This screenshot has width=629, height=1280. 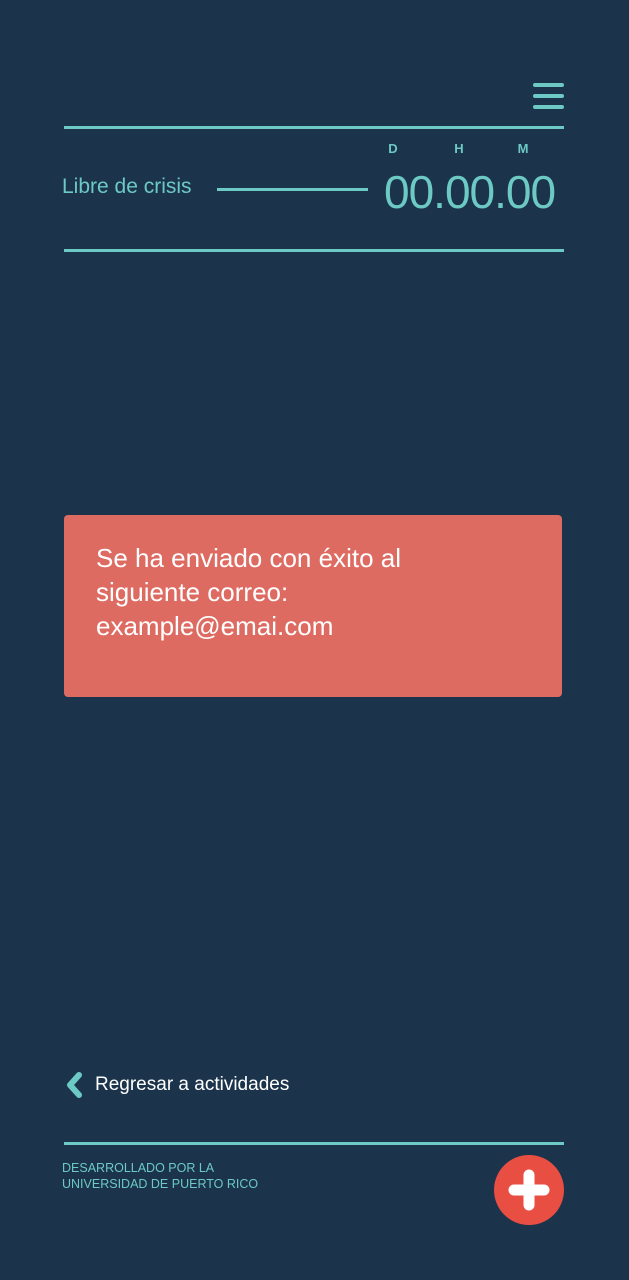 I want to click on hamburger-menu-icon, so click(x=548, y=96).